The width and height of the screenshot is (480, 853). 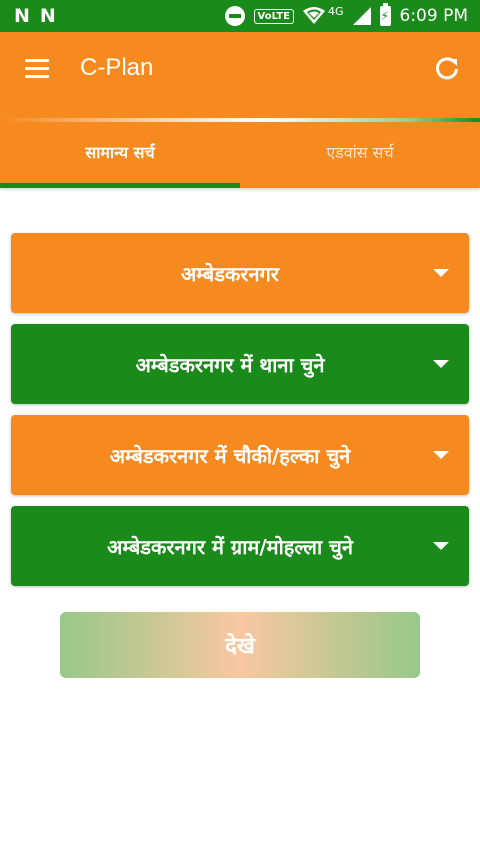 What do you see at coordinates (240, 645) in the screenshot?
I see `view-button: देखे` at bounding box center [240, 645].